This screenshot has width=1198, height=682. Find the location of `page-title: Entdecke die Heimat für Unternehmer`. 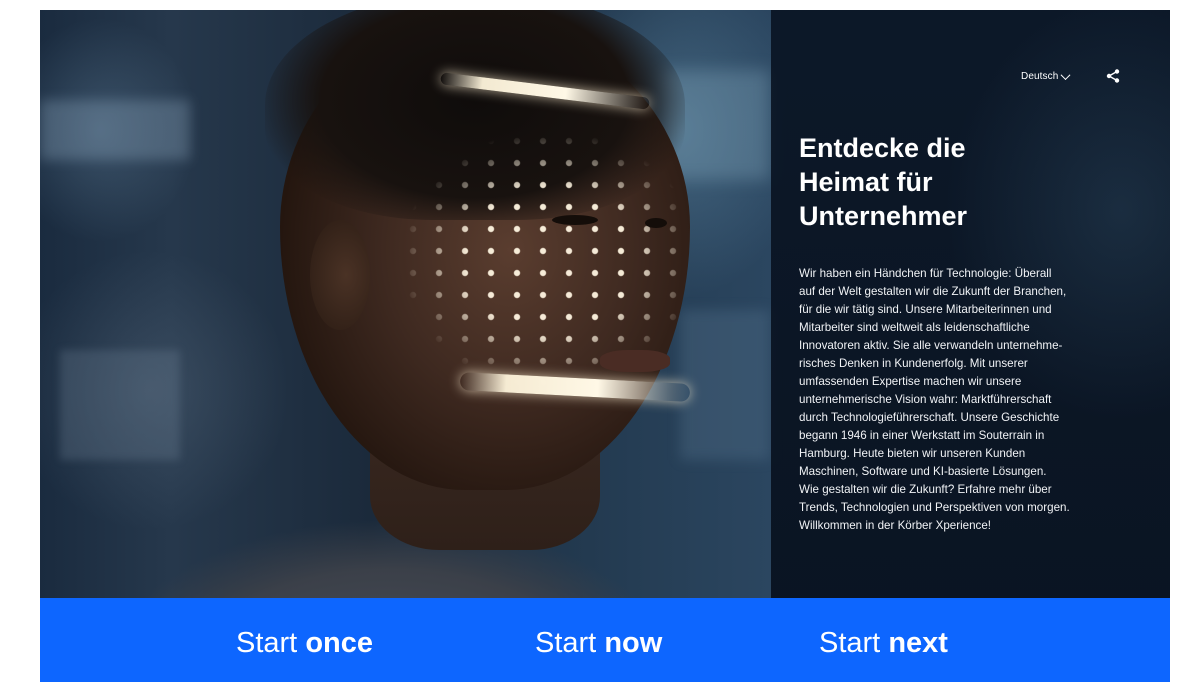

page-title: Entdecke die Heimat für Unternehmer is located at coordinates (959, 182).